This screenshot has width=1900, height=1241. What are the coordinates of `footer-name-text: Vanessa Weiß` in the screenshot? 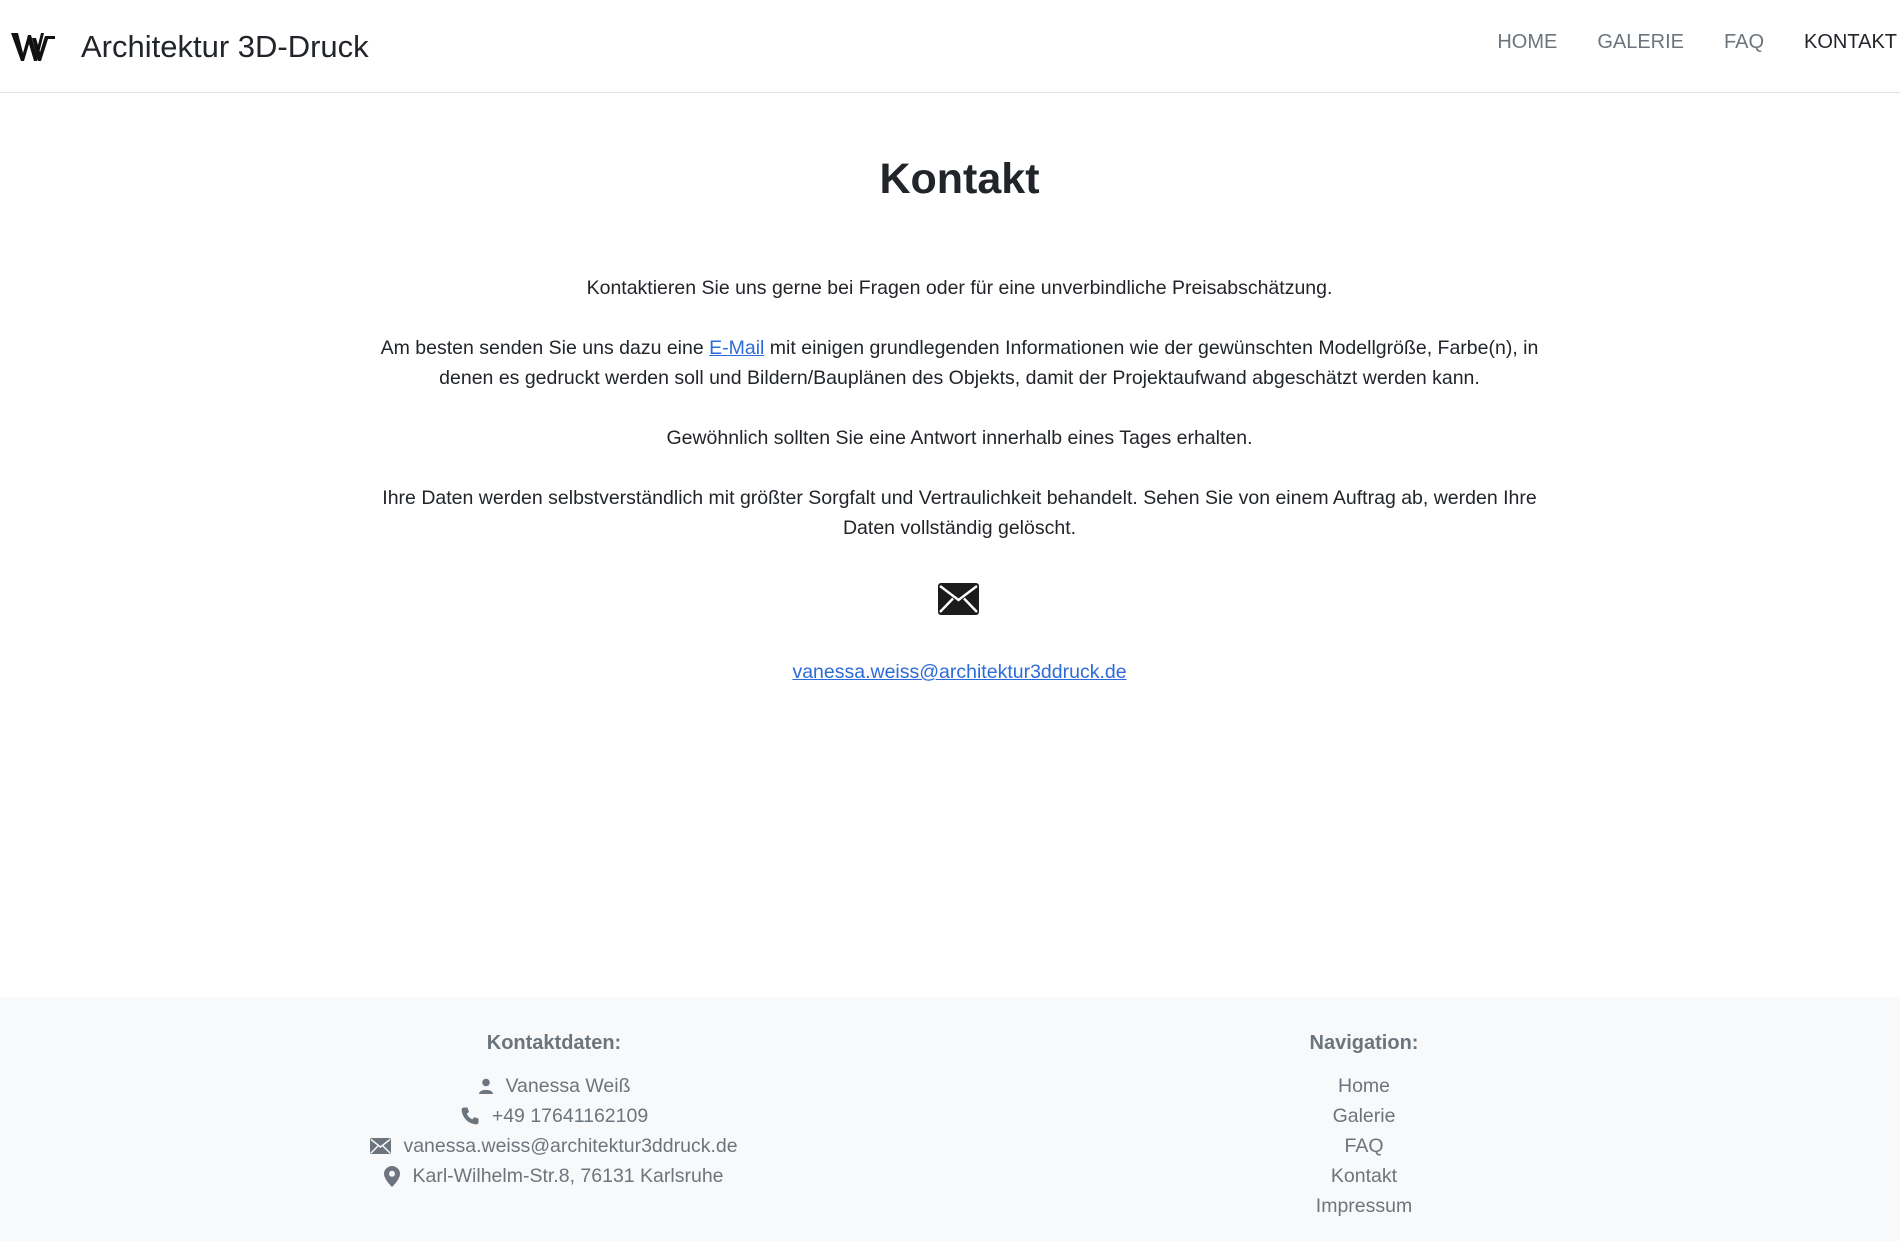 It's located at (568, 1086).